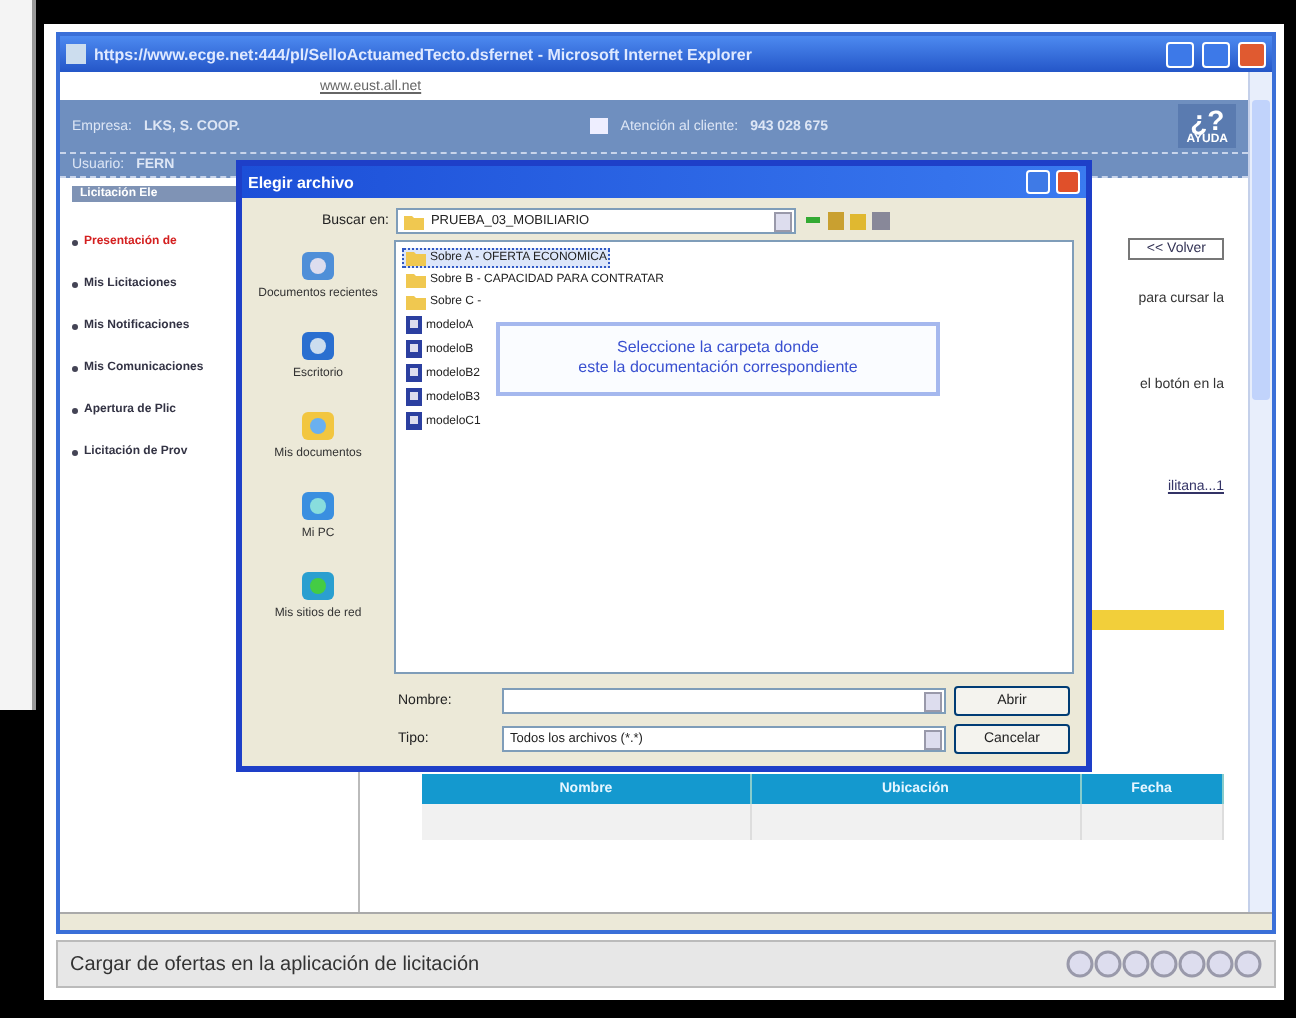  I want to click on caption-text: Cargar de ofertas en la aplicación de licitación, so click(276, 964).